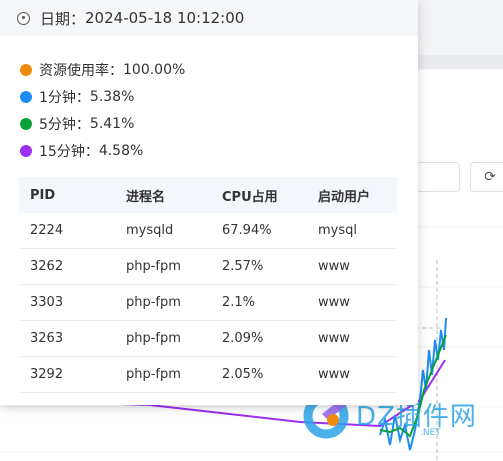  I want to click on cell-user: mysql, so click(352, 231).